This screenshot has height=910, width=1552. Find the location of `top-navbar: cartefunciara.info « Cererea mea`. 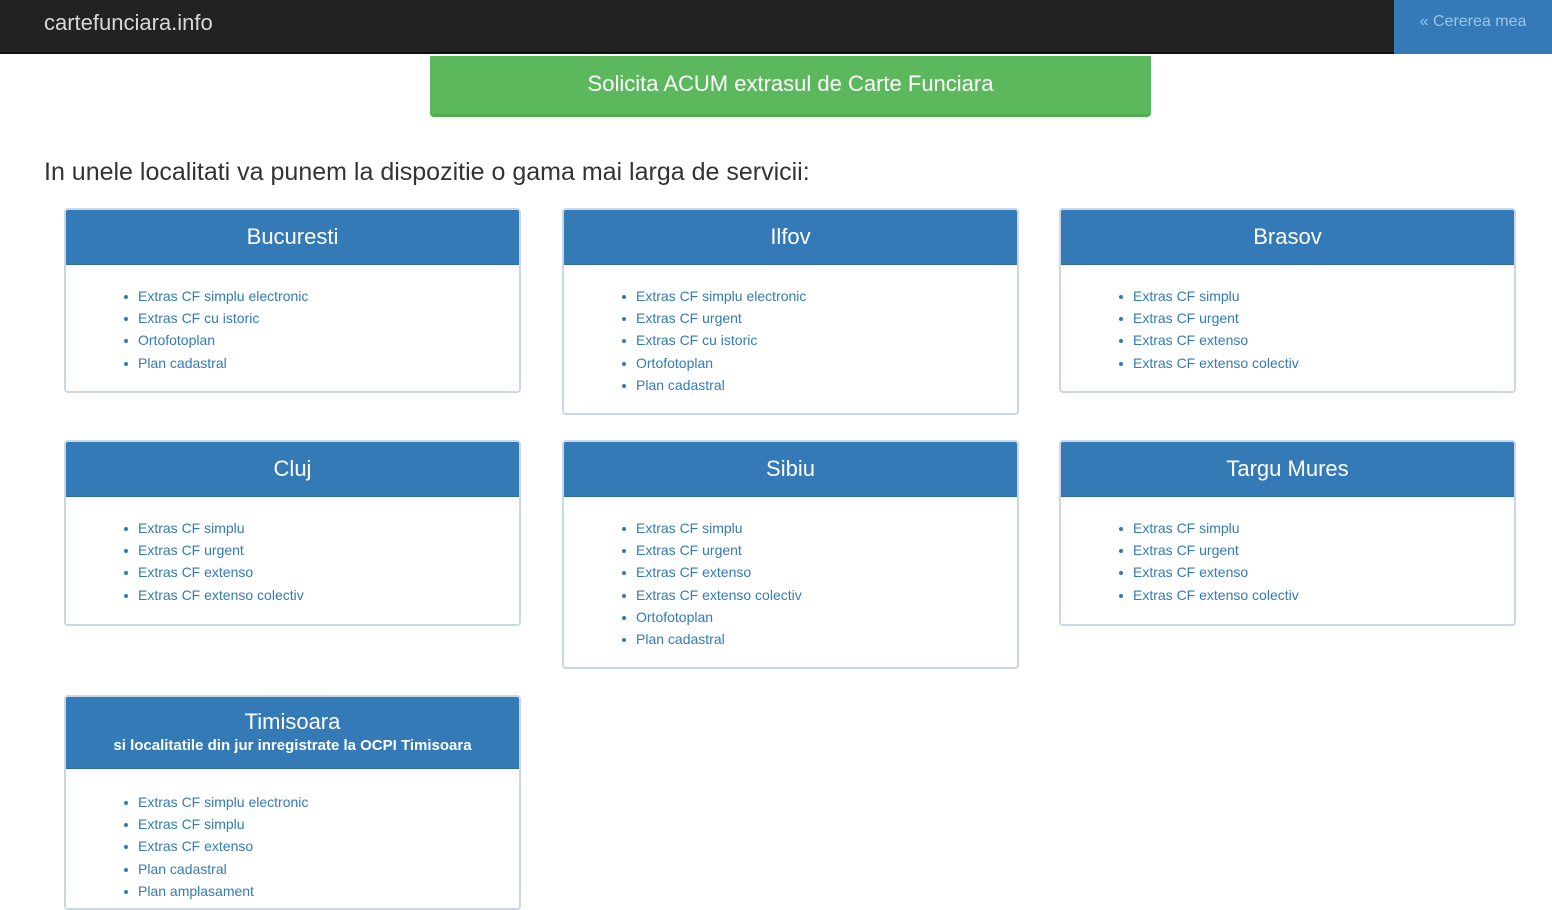

top-navbar: cartefunciara.info « Cererea mea is located at coordinates (776, 27).